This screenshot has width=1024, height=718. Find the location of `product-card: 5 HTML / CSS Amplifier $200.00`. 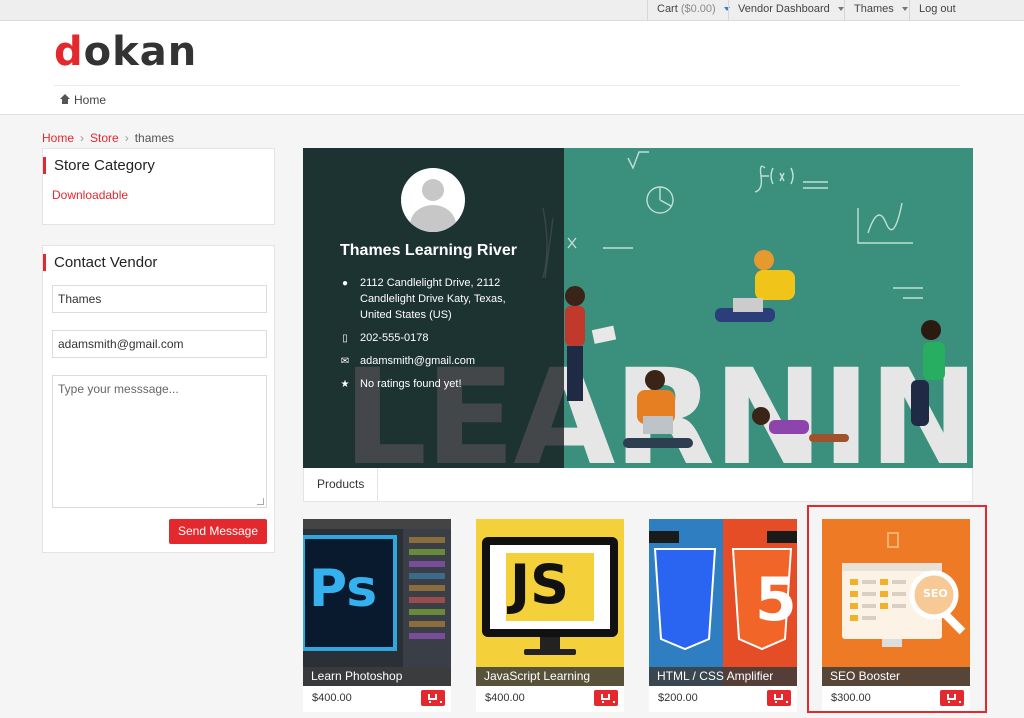

product-card: 5 HTML / CSS Amplifier $200.00 is located at coordinates (723, 615).